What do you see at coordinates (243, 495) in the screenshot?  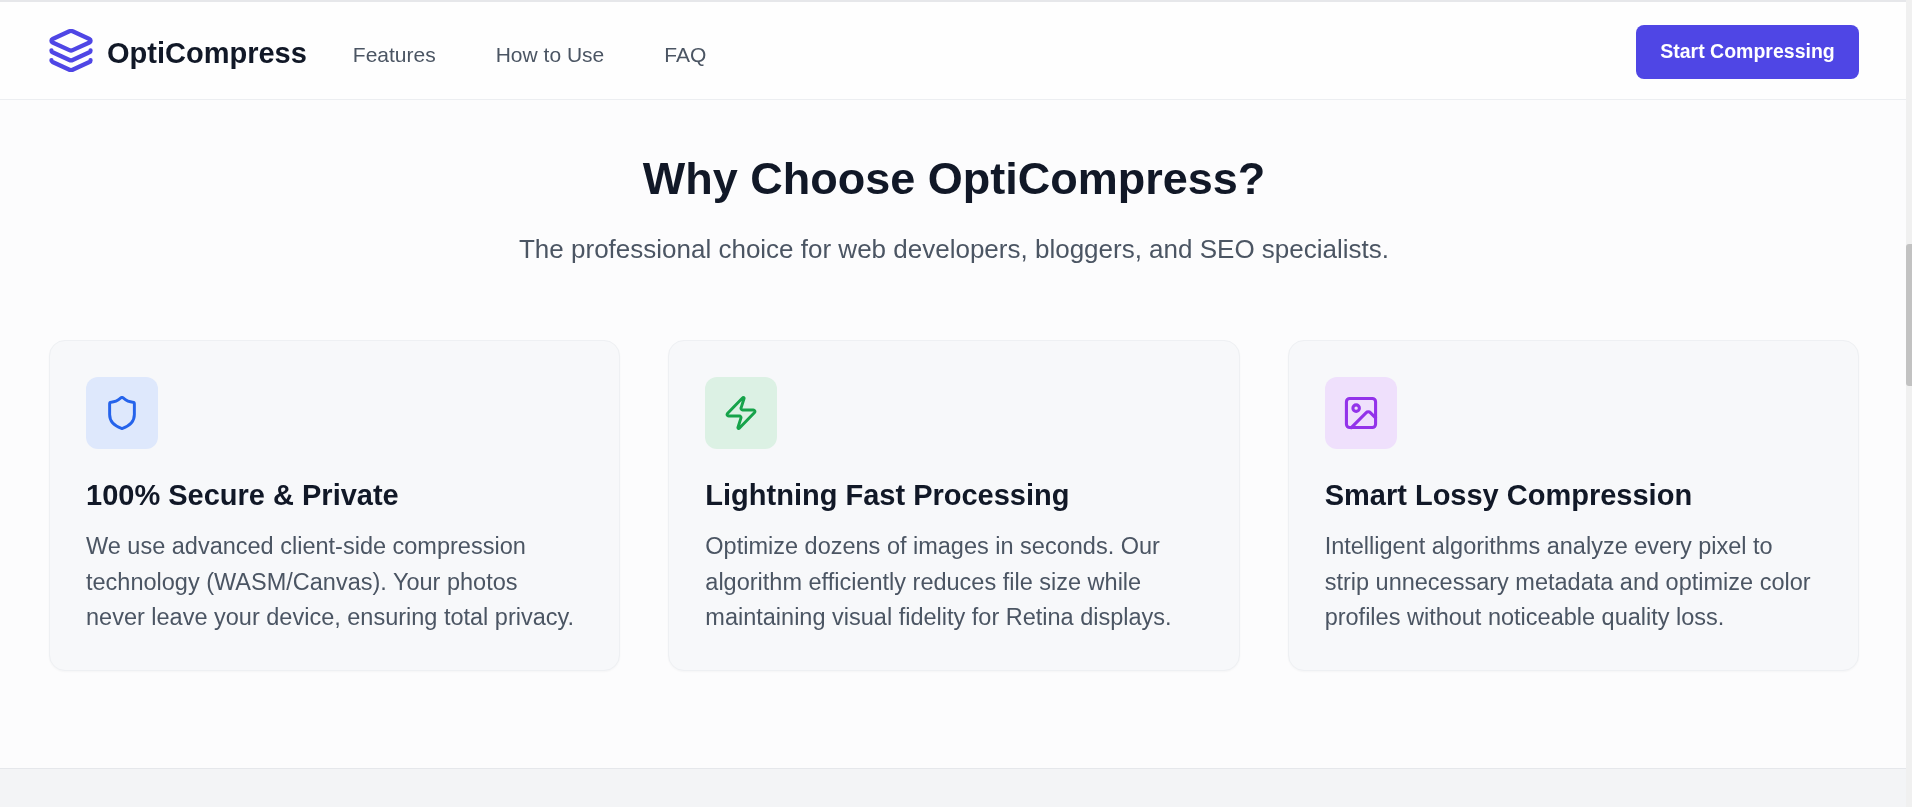 I see `feature-title: 100% Secure & Private` at bounding box center [243, 495].